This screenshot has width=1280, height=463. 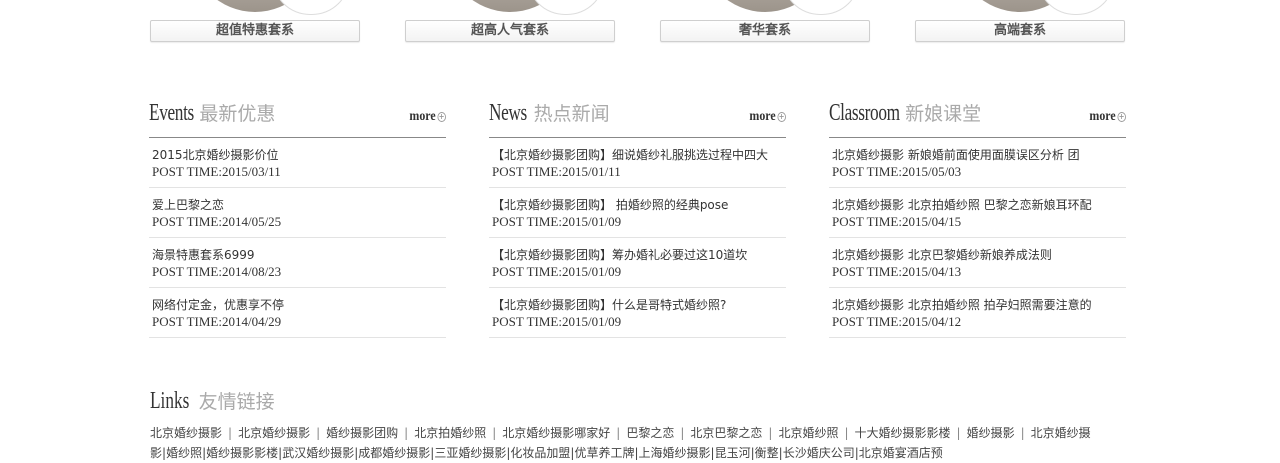 I want to click on friend-link: 昆玉河, so click(x=733, y=453).